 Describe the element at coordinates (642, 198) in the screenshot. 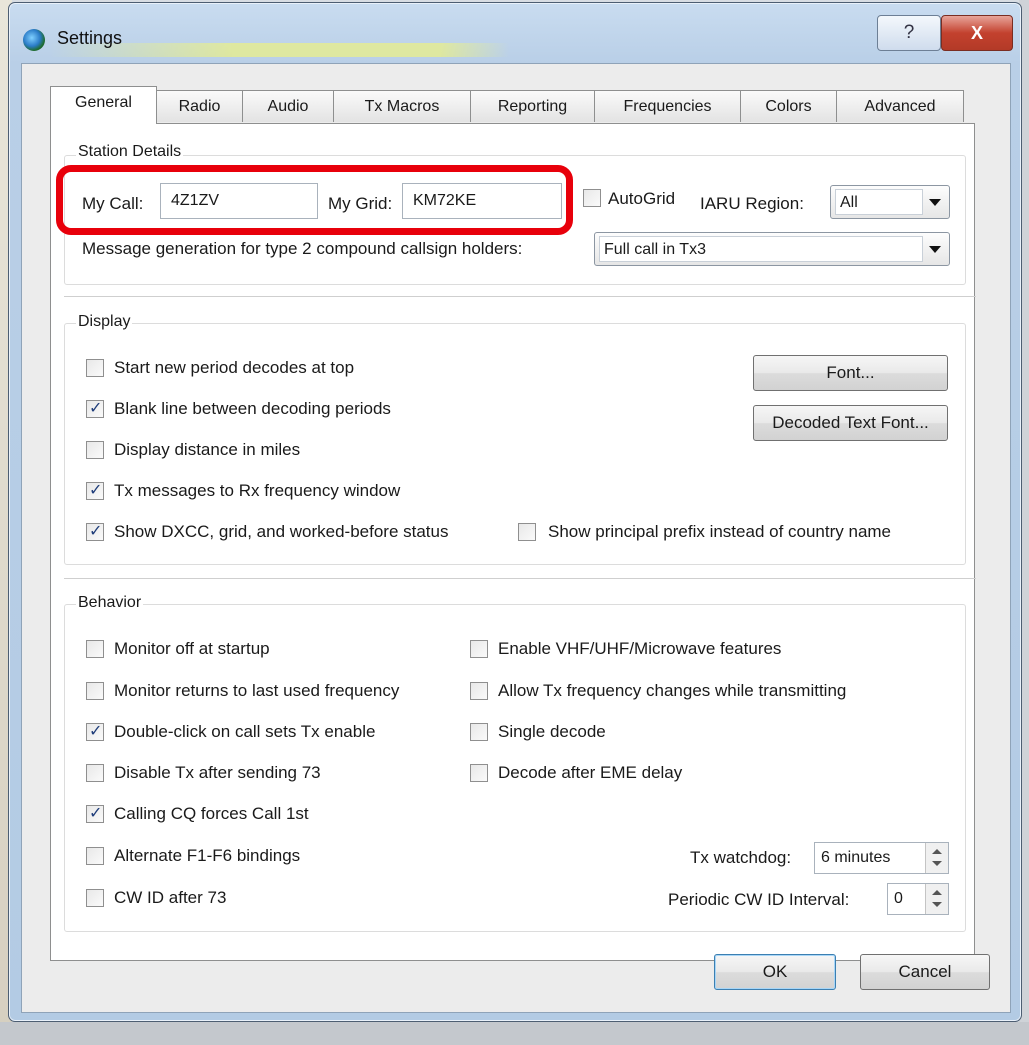

I see `autogrid-label: AutoGrid` at that location.